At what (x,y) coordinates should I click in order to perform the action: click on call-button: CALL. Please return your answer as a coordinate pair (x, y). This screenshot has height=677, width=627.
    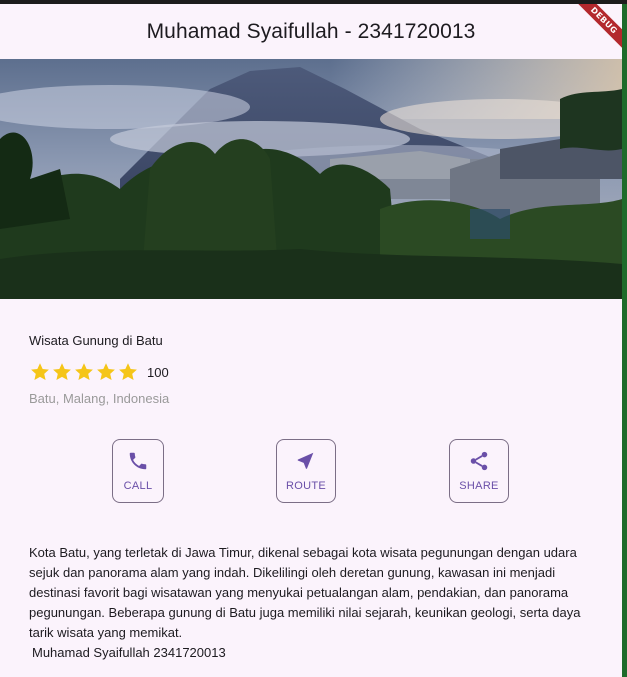
    Looking at the image, I should click on (138, 471).